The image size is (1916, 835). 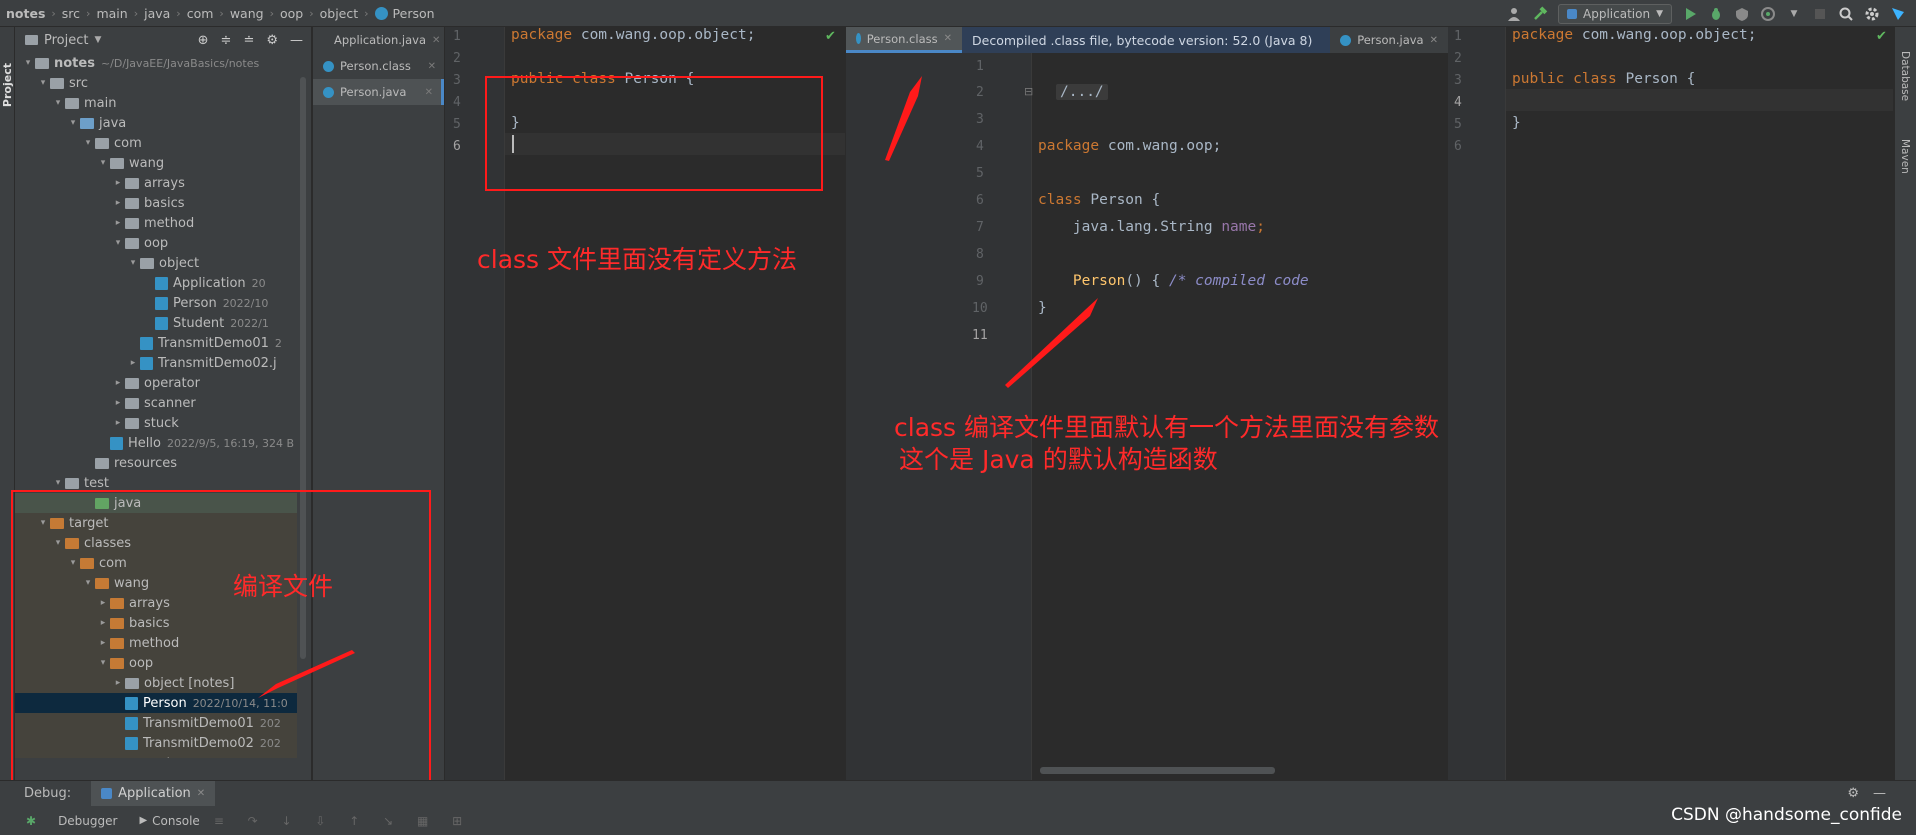 I want to click on debug-bug-icon: ✱, so click(x=31, y=821).